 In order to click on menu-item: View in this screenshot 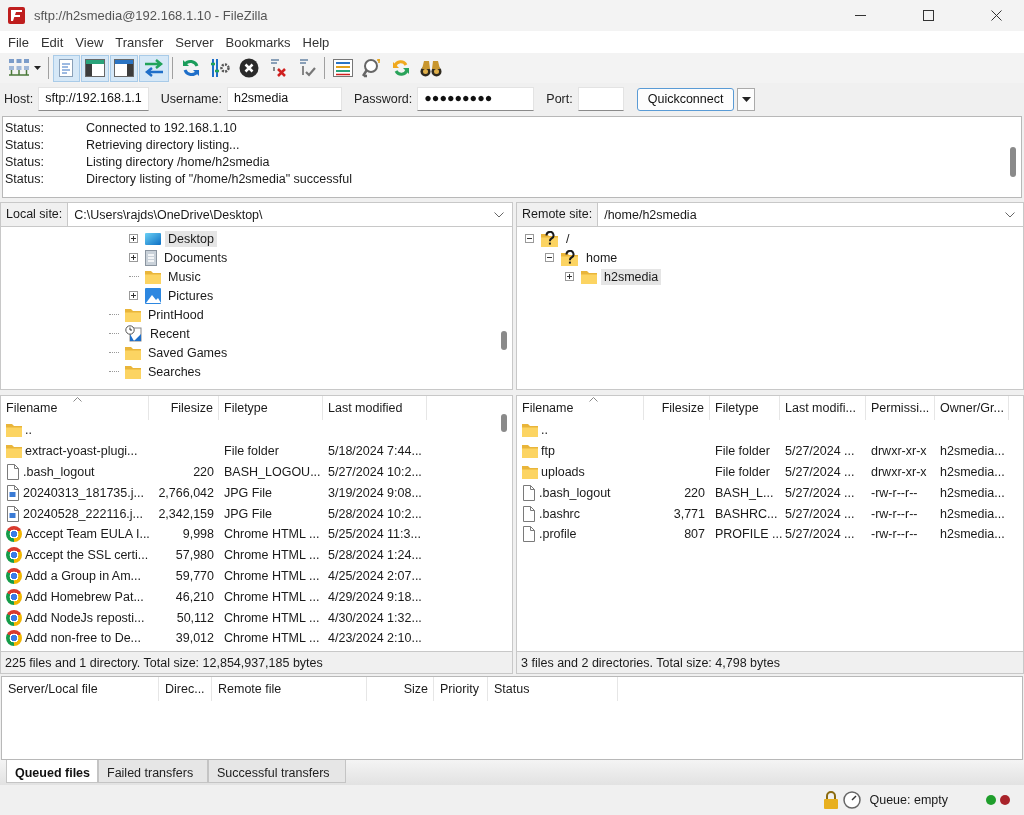, I will do `click(89, 42)`.